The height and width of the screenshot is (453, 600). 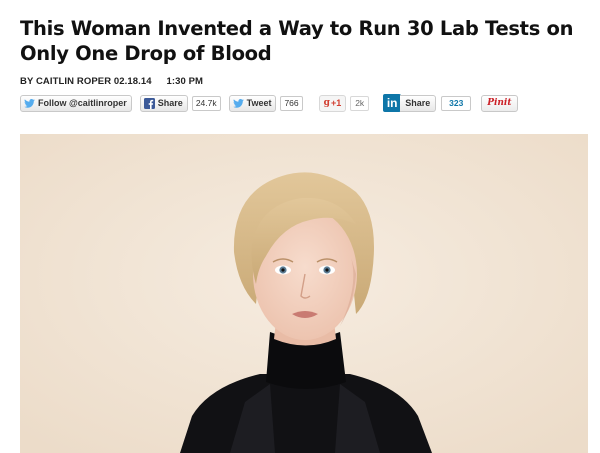 I want to click on linkedin-share-label: Share, so click(x=418, y=103).